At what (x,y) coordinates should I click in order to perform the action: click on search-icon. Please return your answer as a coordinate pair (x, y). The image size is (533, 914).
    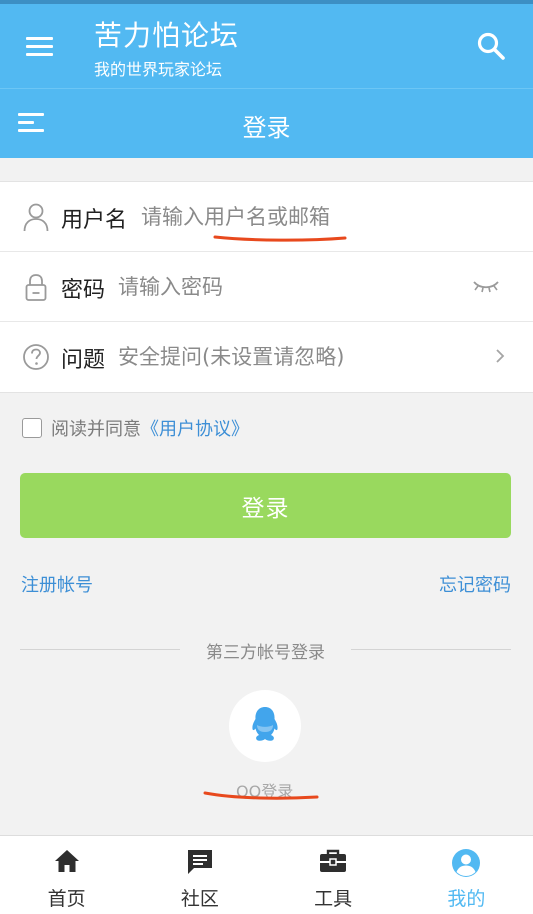
    Looking at the image, I should click on (491, 46).